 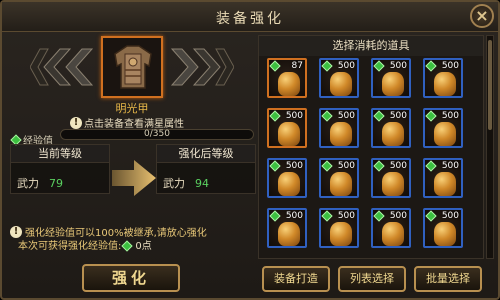 What do you see at coordinates (371, 46) in the screenshot?
I see `consumables-header: 选择消耗的道具` at bounding box center [371, 46].